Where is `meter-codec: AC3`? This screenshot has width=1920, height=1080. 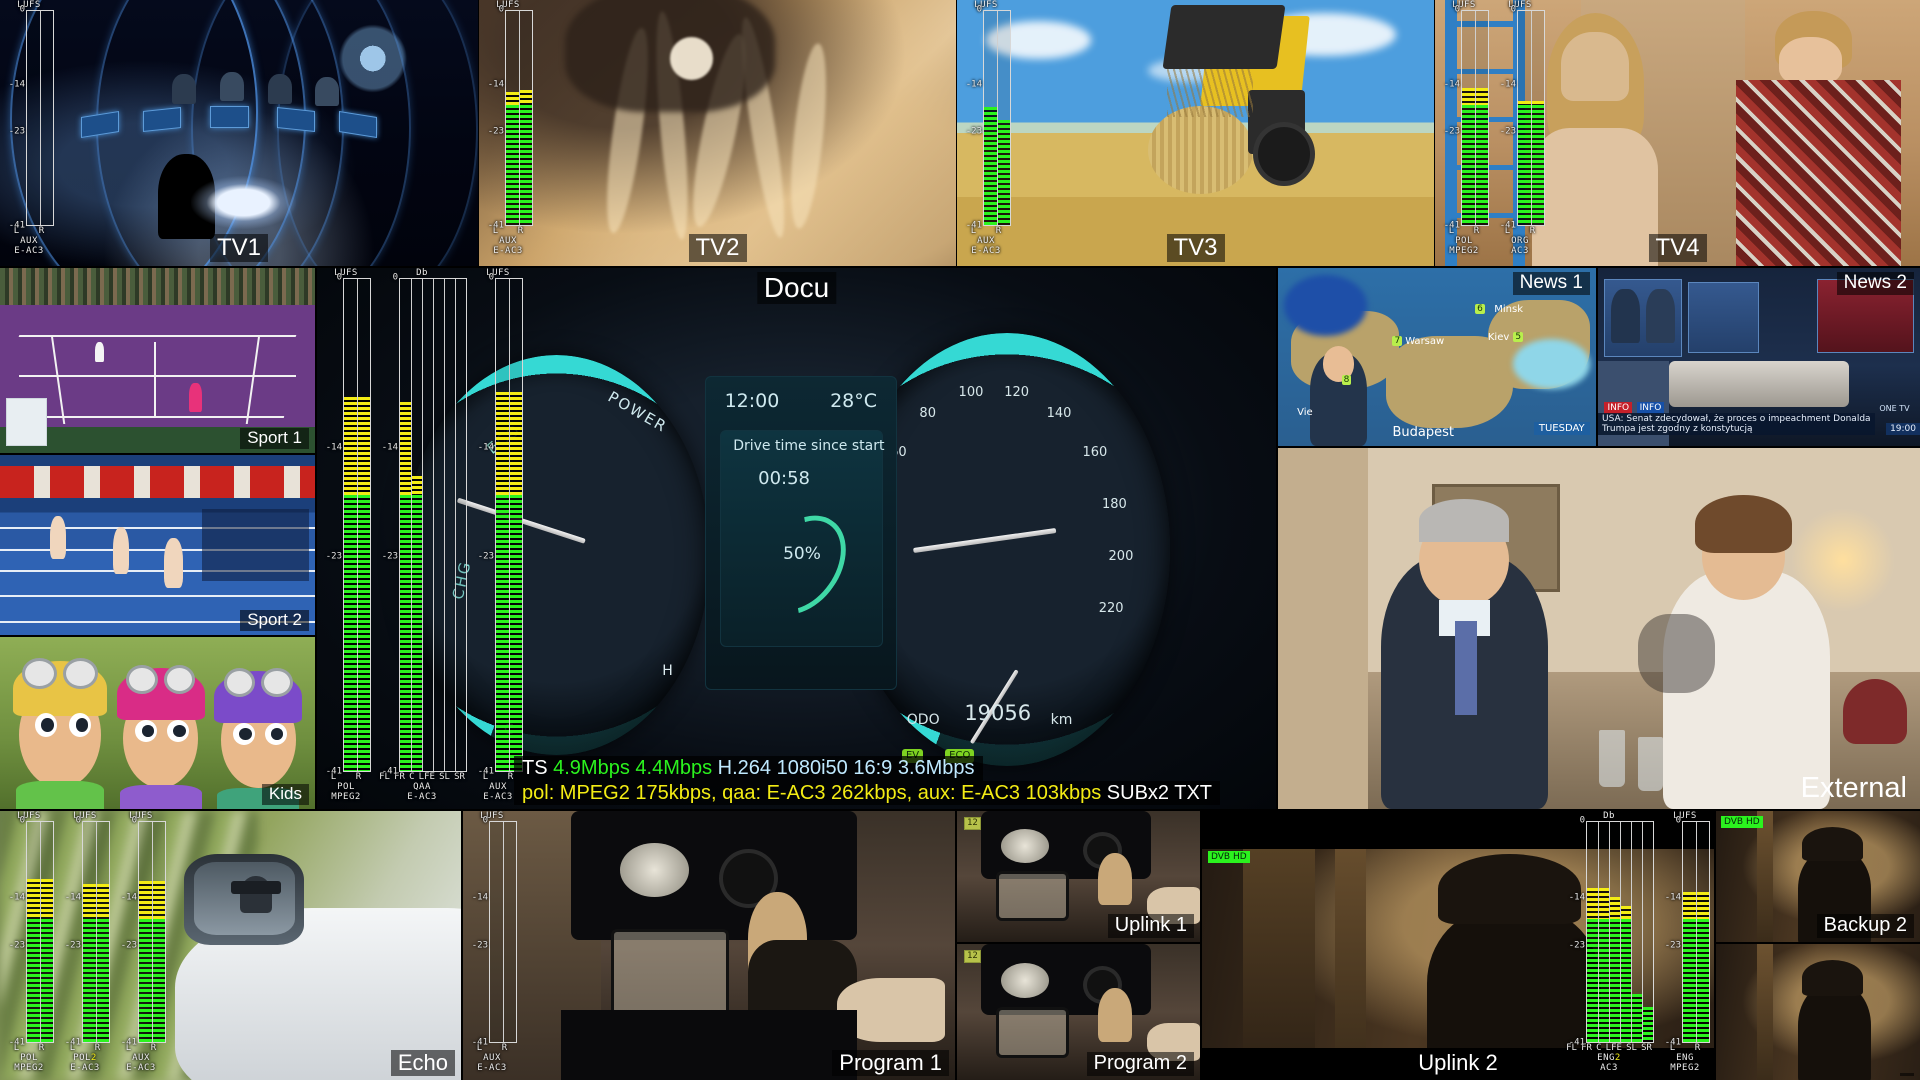
meter-codec: AC3 is located at coordinates (1520, 251).